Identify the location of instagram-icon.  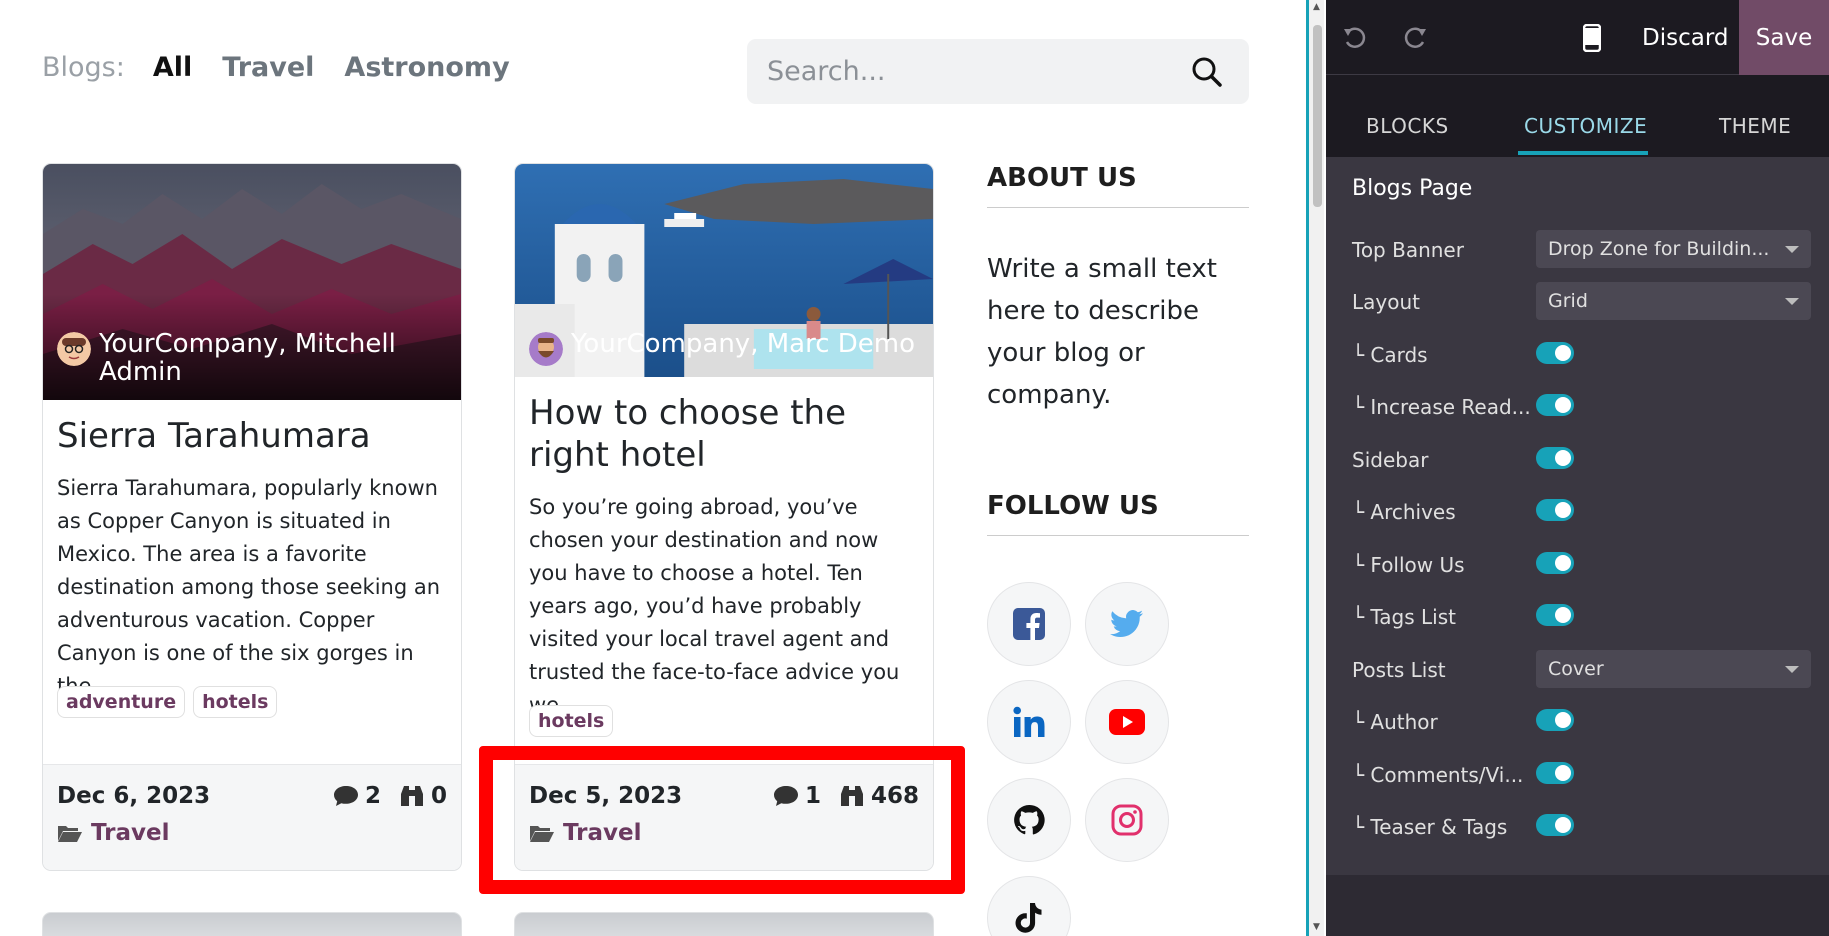
(1127, 820).